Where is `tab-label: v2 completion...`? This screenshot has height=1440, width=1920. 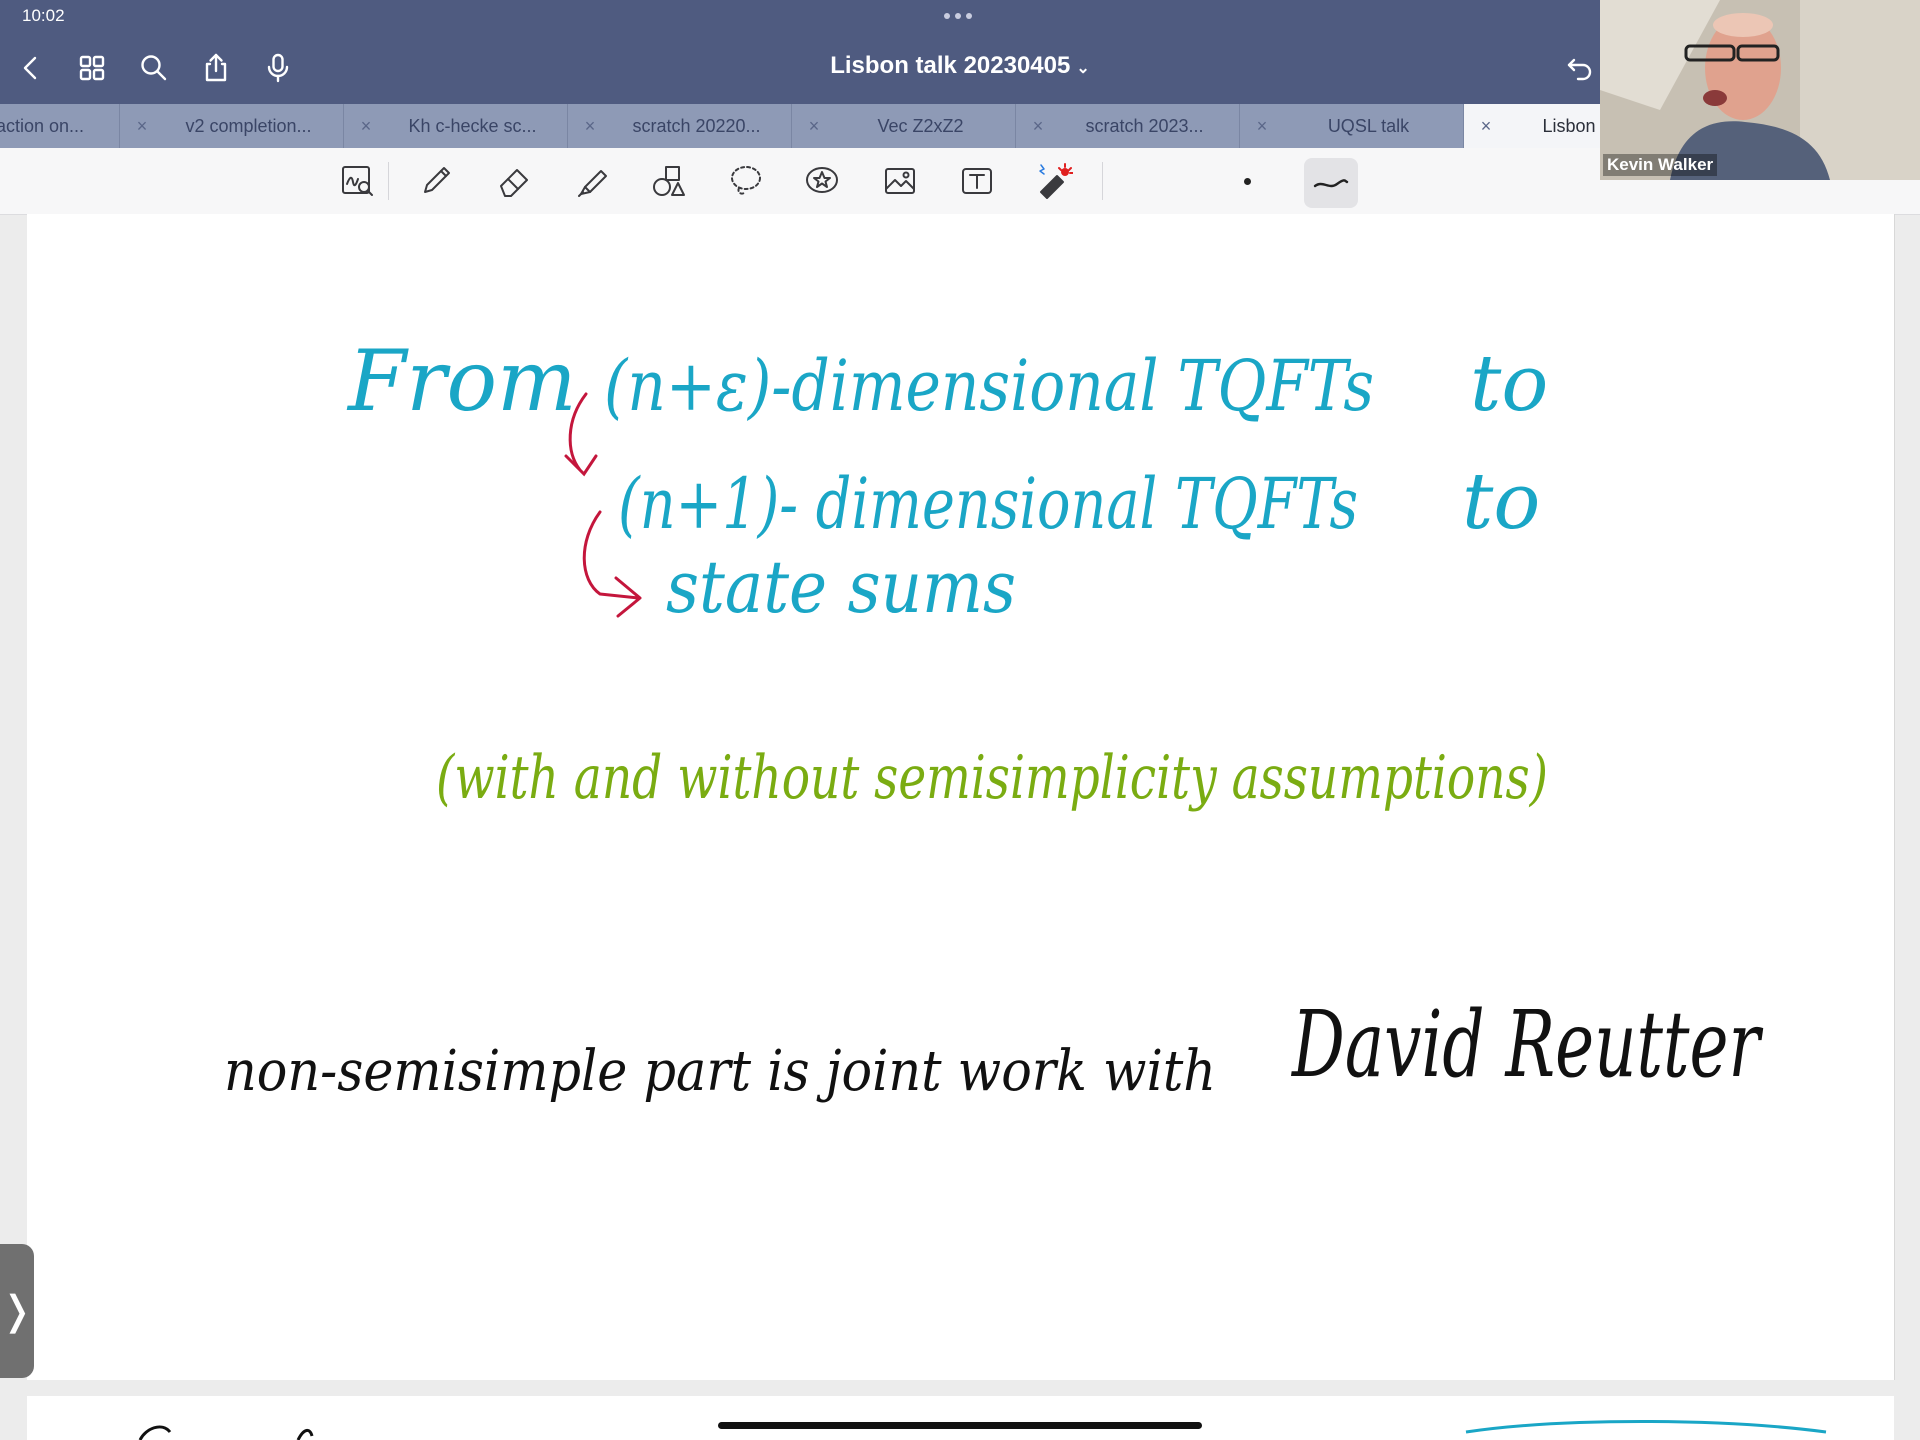 tab-label: v2 completion... is located at coordinates (248, 125).